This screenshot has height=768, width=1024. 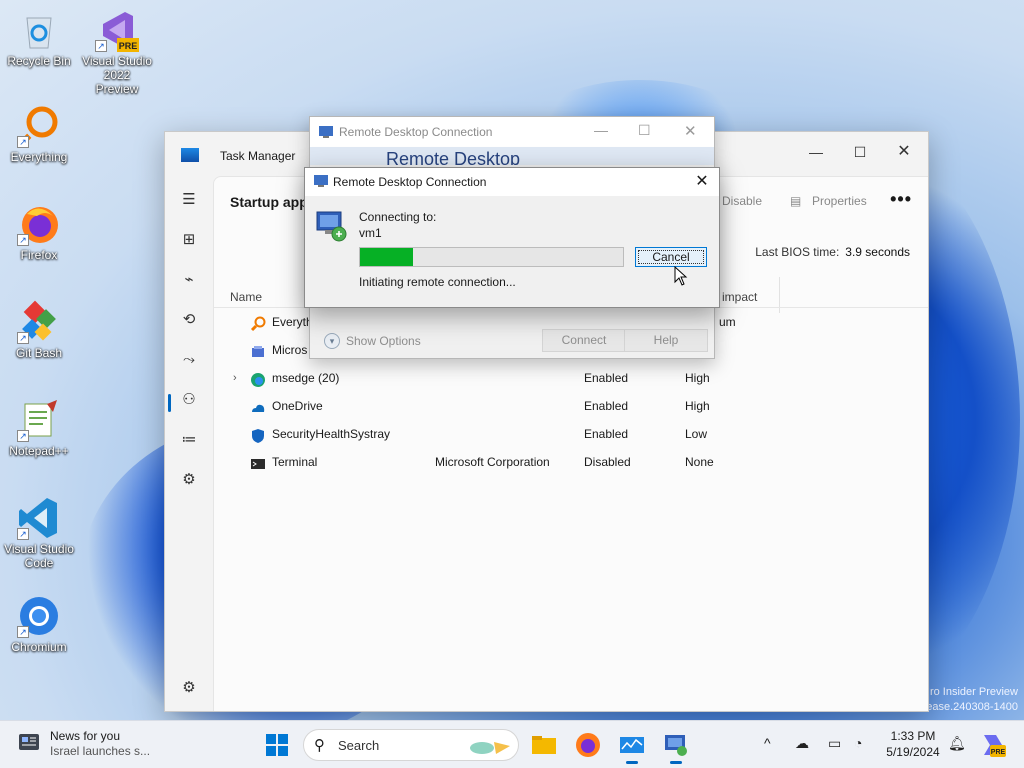 What do you see at coordinates (913, 736) in the screenshot?
I see `clock-time: 1:33 PM` at bounding box center [913, 736].